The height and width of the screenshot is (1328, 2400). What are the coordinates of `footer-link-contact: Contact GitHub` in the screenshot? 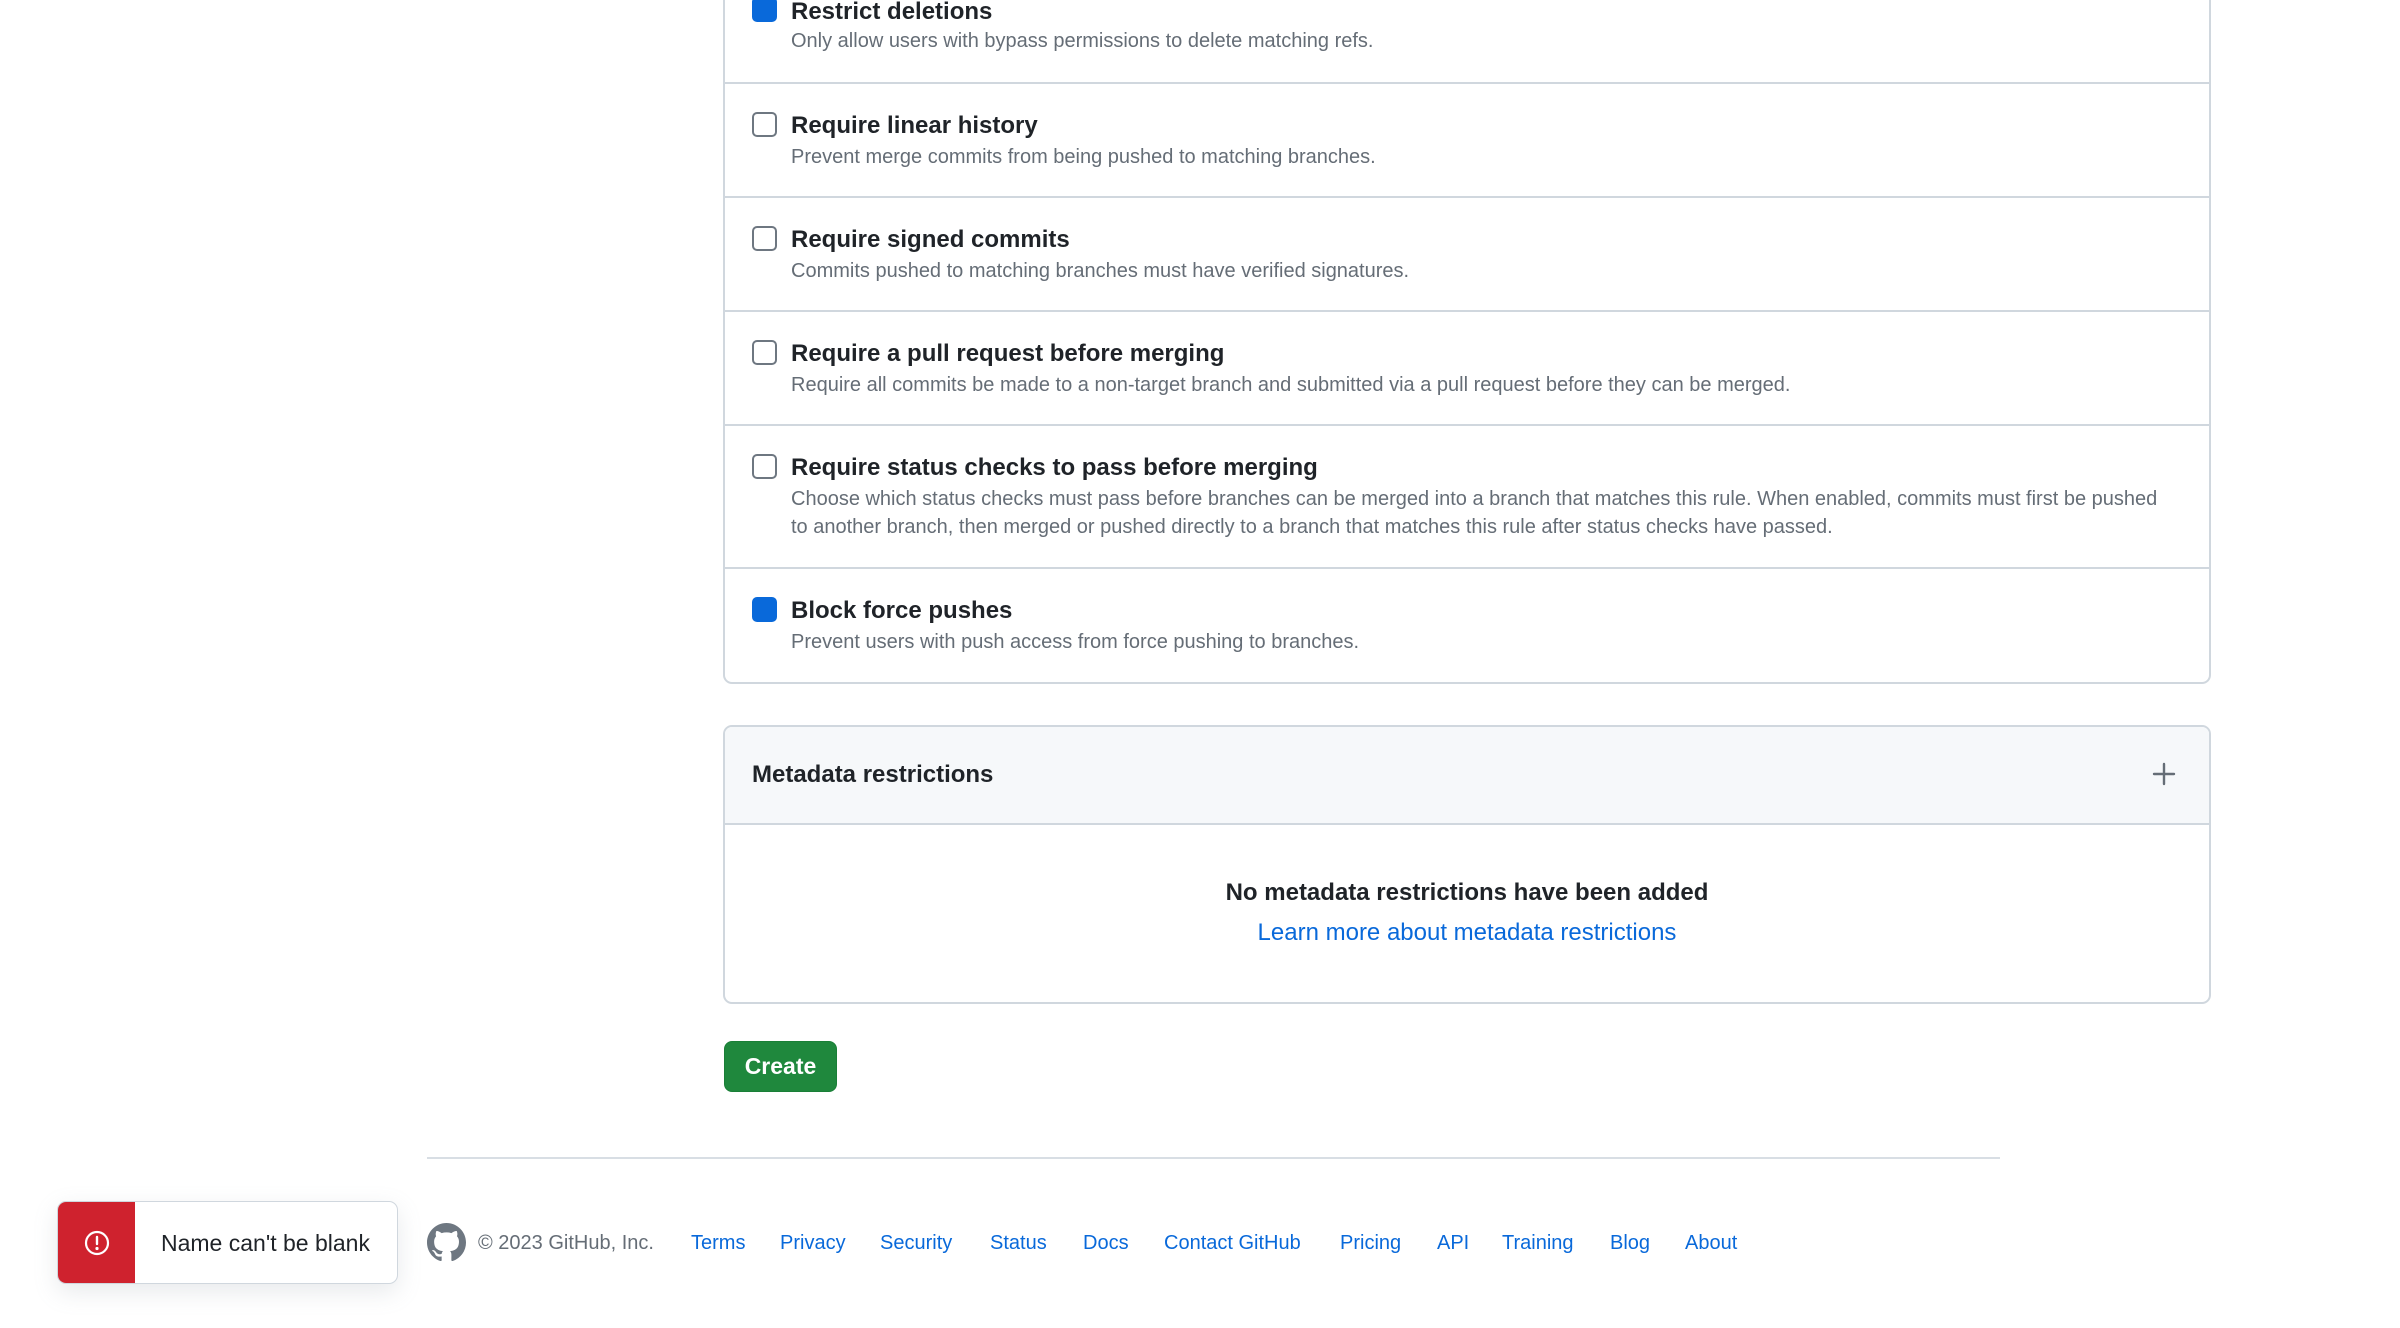 It's located at (1232, 1243).